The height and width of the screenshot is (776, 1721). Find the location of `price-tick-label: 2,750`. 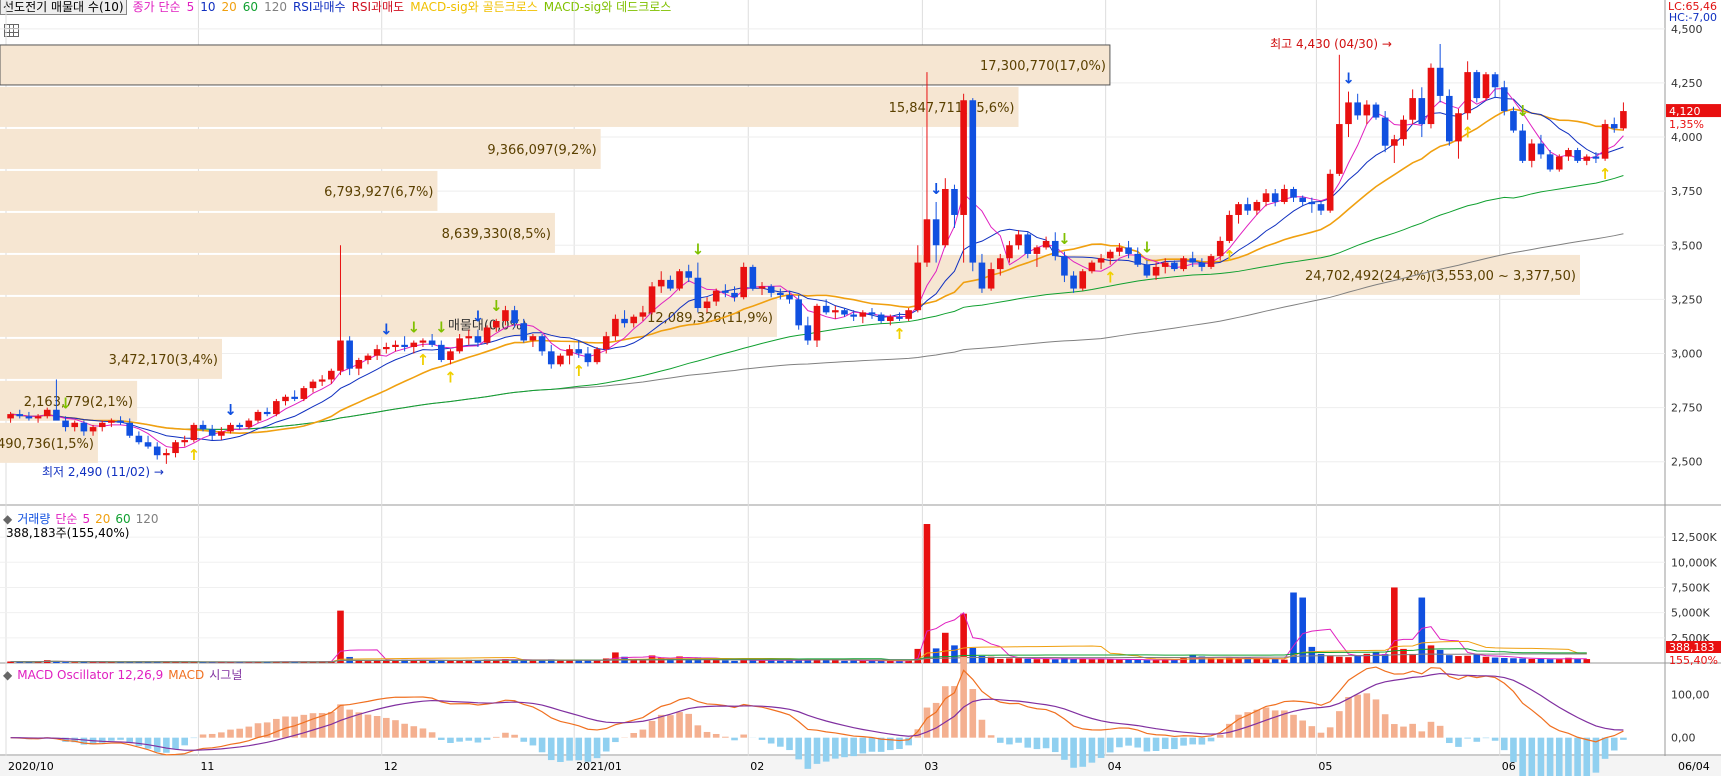

price-tick-label: 2,750 is located at coordinates (1687, 408).